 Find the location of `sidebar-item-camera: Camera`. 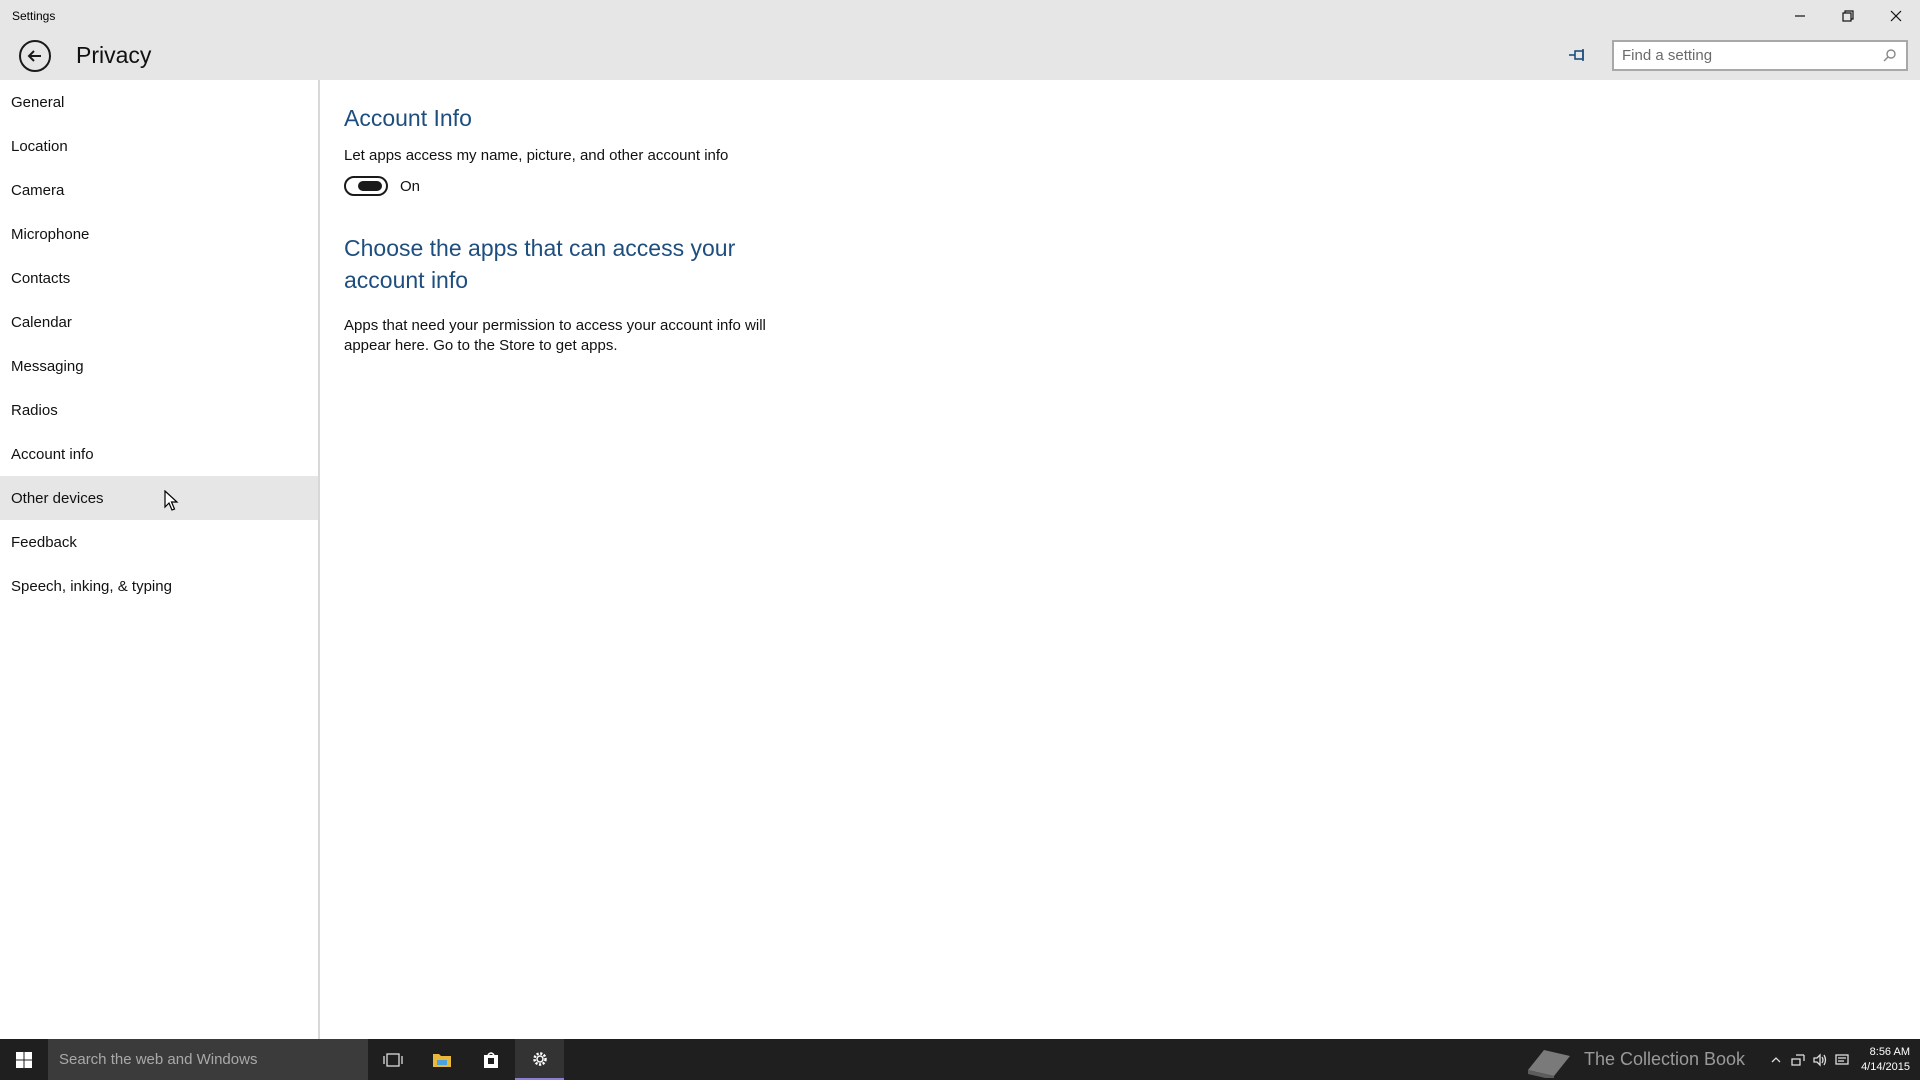

sidebar-item-camera: Camera is located at coordinates (159, 190).